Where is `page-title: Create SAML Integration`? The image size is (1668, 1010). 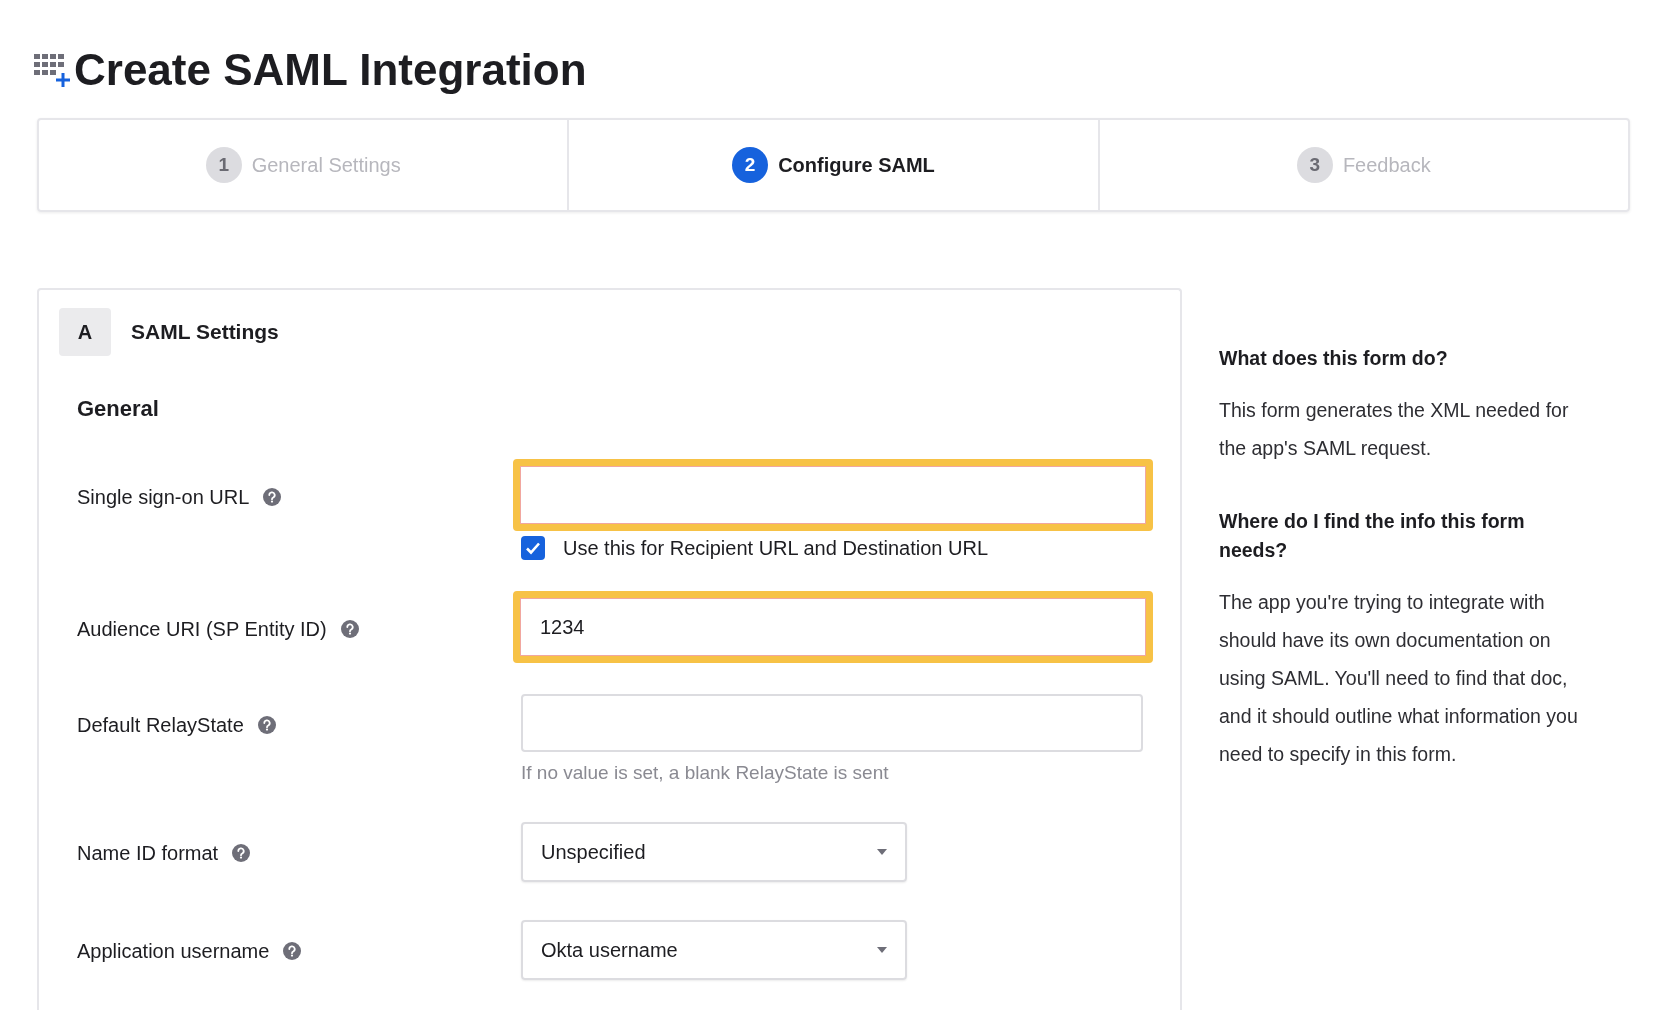
page-title: Create SAML Integration is located at coordinates (330, 70).